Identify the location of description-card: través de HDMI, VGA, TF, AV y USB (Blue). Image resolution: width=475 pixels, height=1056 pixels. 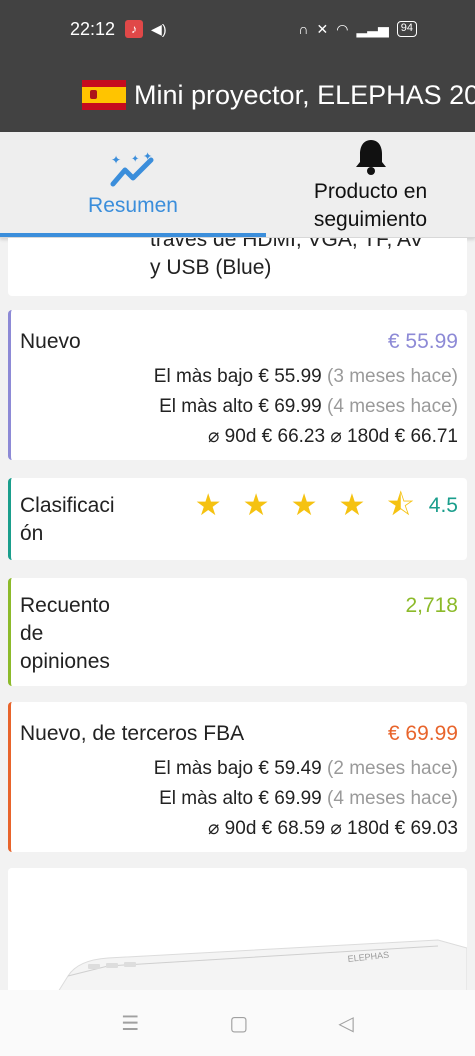
(237, 267).